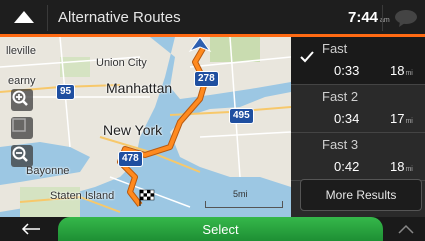 Image resolution: width=425 pixels, height=241 pixels. What do you see at coordinates (119, 17) in the screenshot?
I see `page-title: Alternative Routes` at bounding box center [119, 17].